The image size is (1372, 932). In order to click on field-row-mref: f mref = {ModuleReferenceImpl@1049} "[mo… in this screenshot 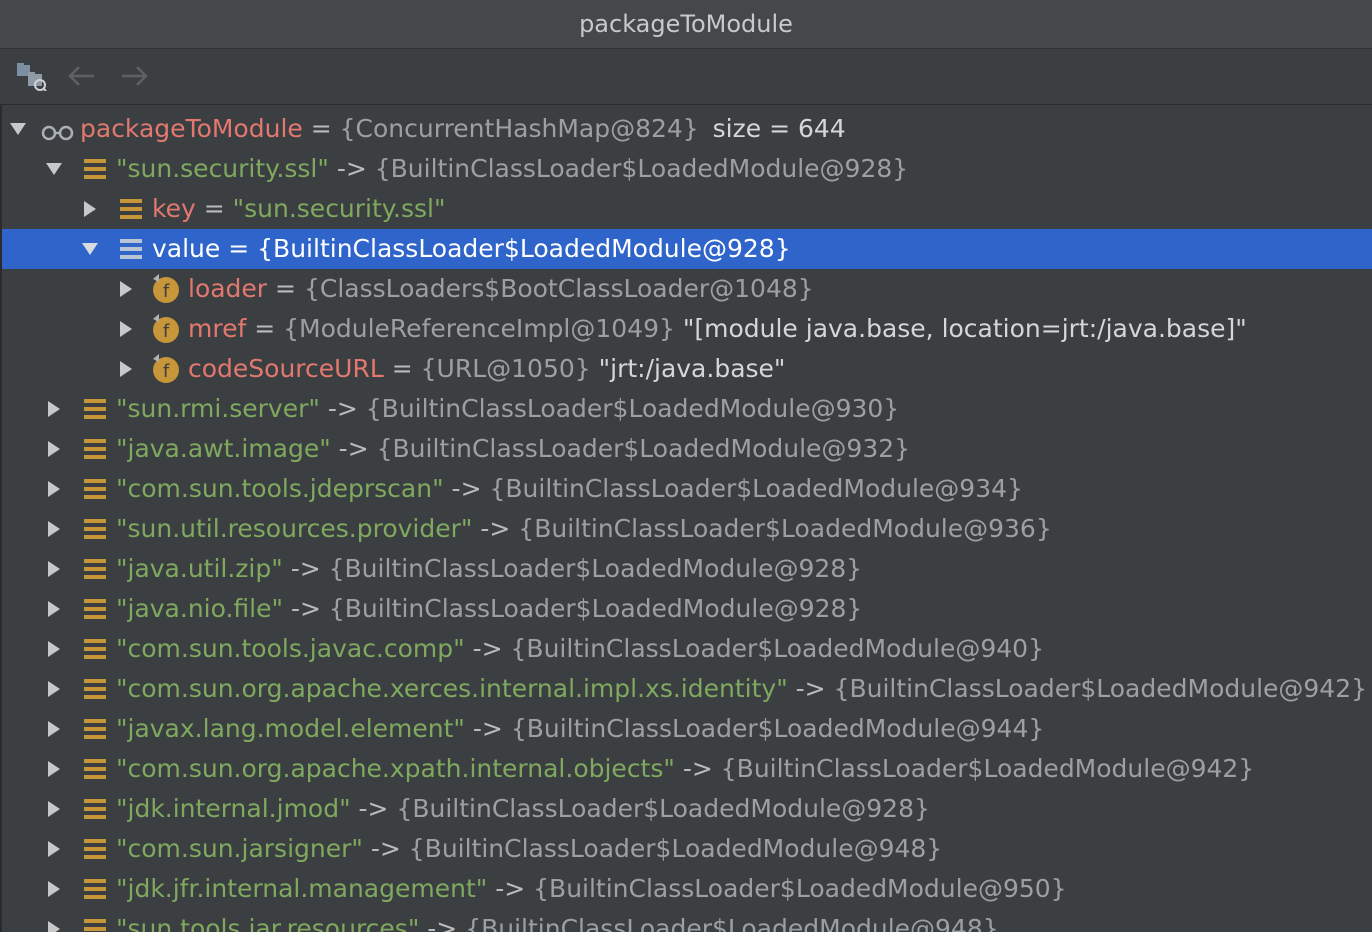, I will do `click(687, 329)`.